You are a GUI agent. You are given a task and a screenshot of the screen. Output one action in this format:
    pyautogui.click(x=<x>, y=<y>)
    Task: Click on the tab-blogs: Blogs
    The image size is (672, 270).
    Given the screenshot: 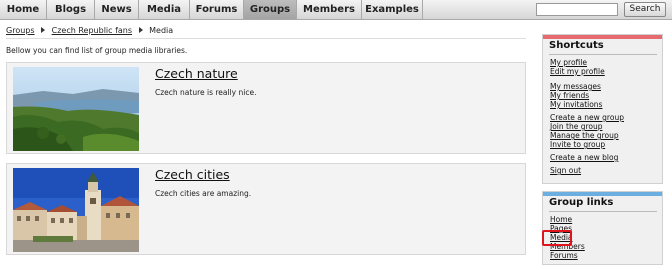 What is the action you would take?
    pyautogui.click(x=71, y=9)
    